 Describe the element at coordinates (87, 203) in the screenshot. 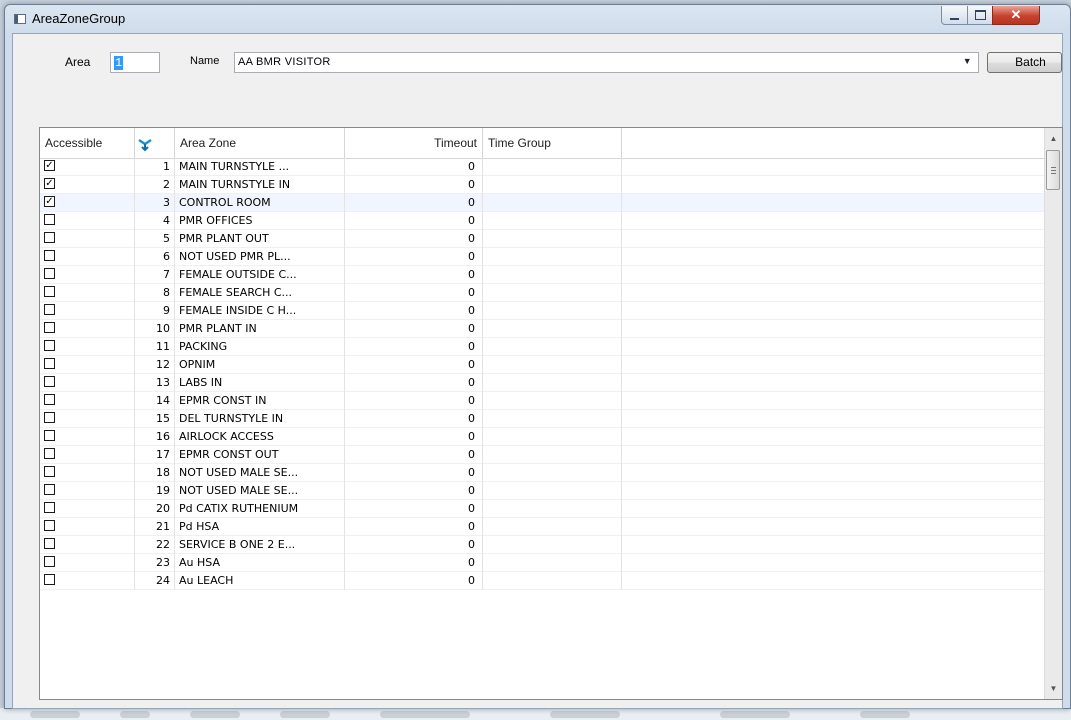

I see `accessible-cell: ✓` at that location.